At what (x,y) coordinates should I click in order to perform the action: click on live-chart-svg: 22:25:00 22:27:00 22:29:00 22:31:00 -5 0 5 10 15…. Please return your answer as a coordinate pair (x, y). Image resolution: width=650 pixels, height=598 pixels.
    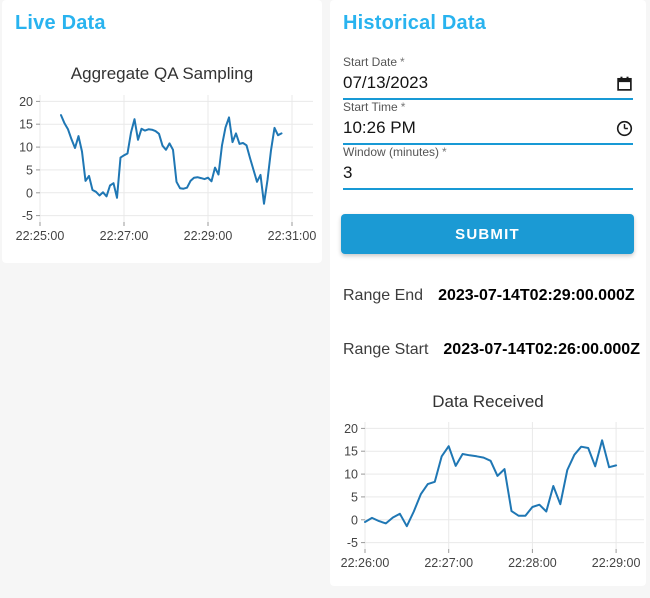
    Looking at the image, I should click on (166, 169).